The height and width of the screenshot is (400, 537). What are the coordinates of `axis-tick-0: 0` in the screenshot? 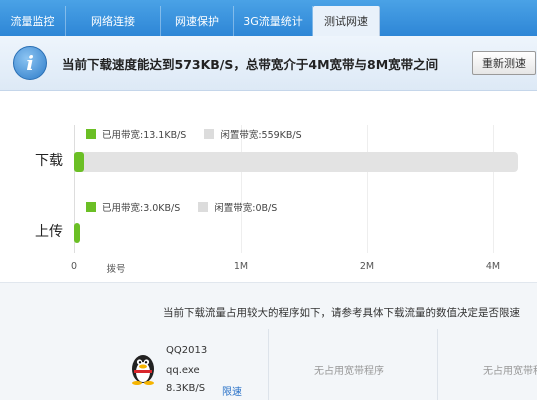 It's located at (74, 266).